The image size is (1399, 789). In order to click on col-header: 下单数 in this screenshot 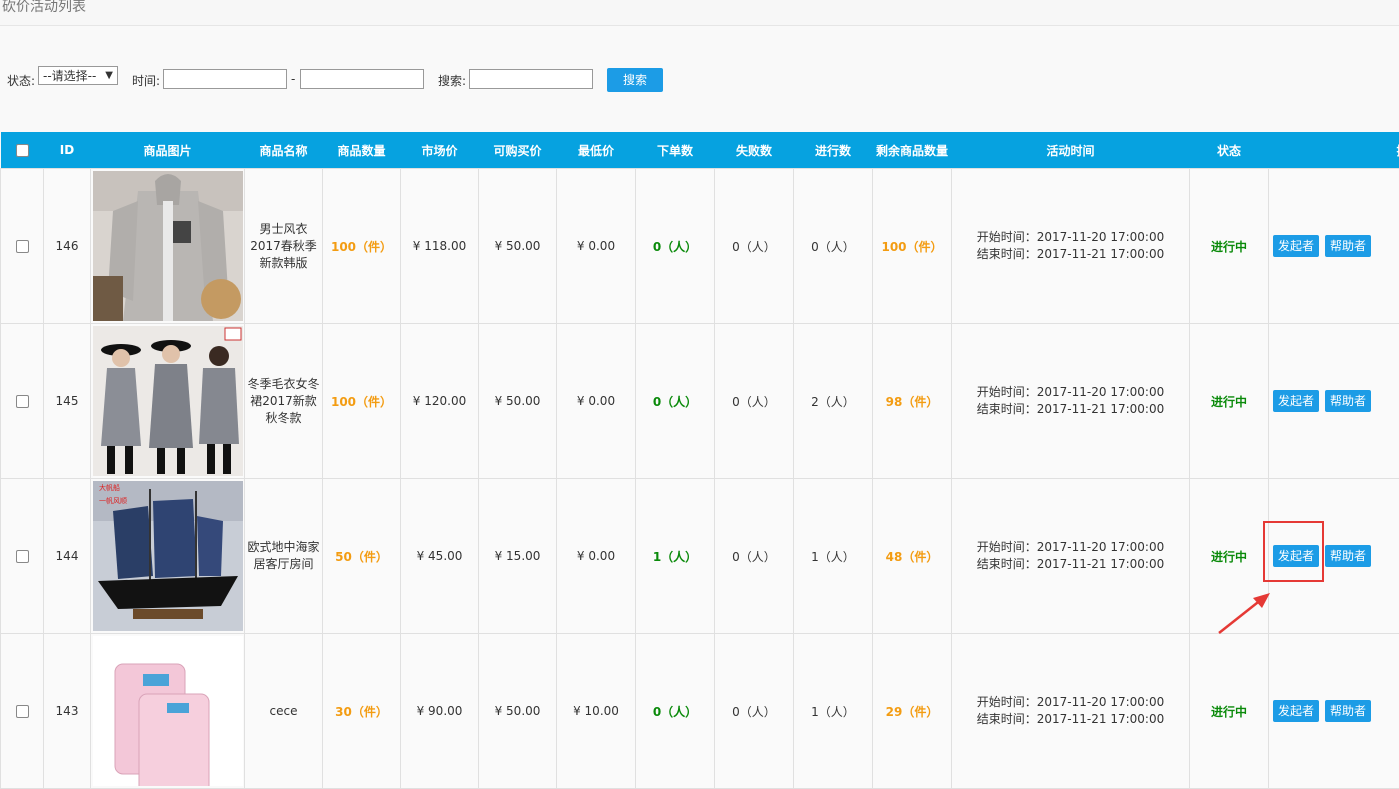, I will do `click(675, 150)`.